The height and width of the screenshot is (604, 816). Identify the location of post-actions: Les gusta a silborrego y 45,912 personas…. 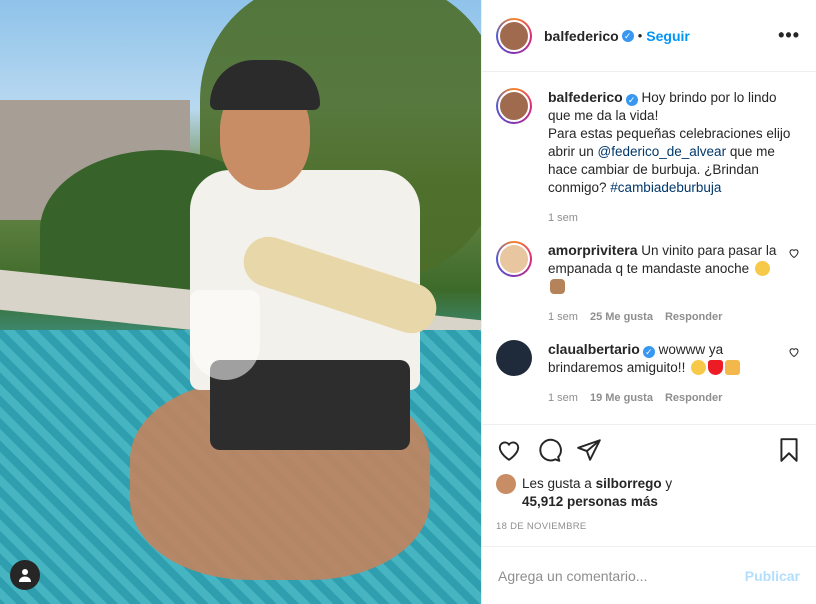
(649, 478).